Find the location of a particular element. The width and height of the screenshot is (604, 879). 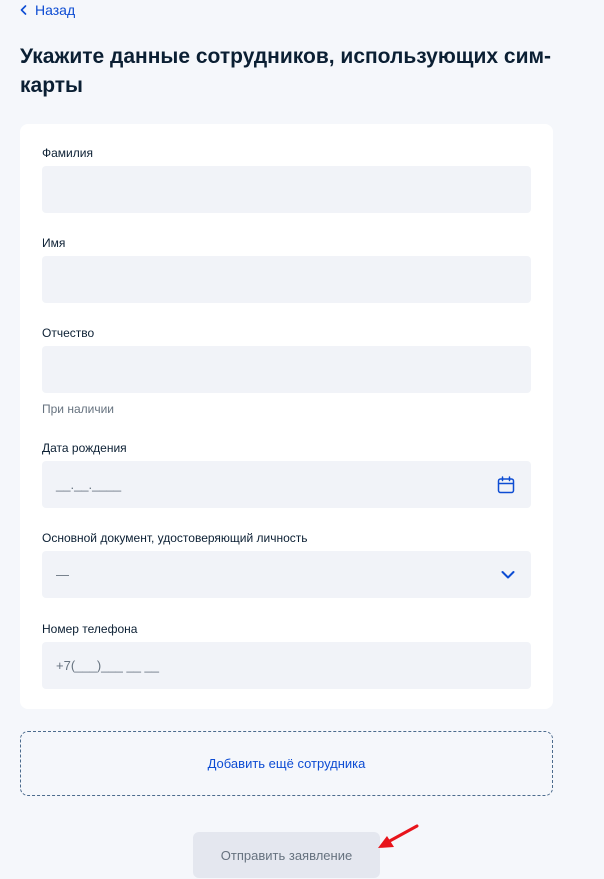

chevron-left-icon is located at coordinates (23, 10).